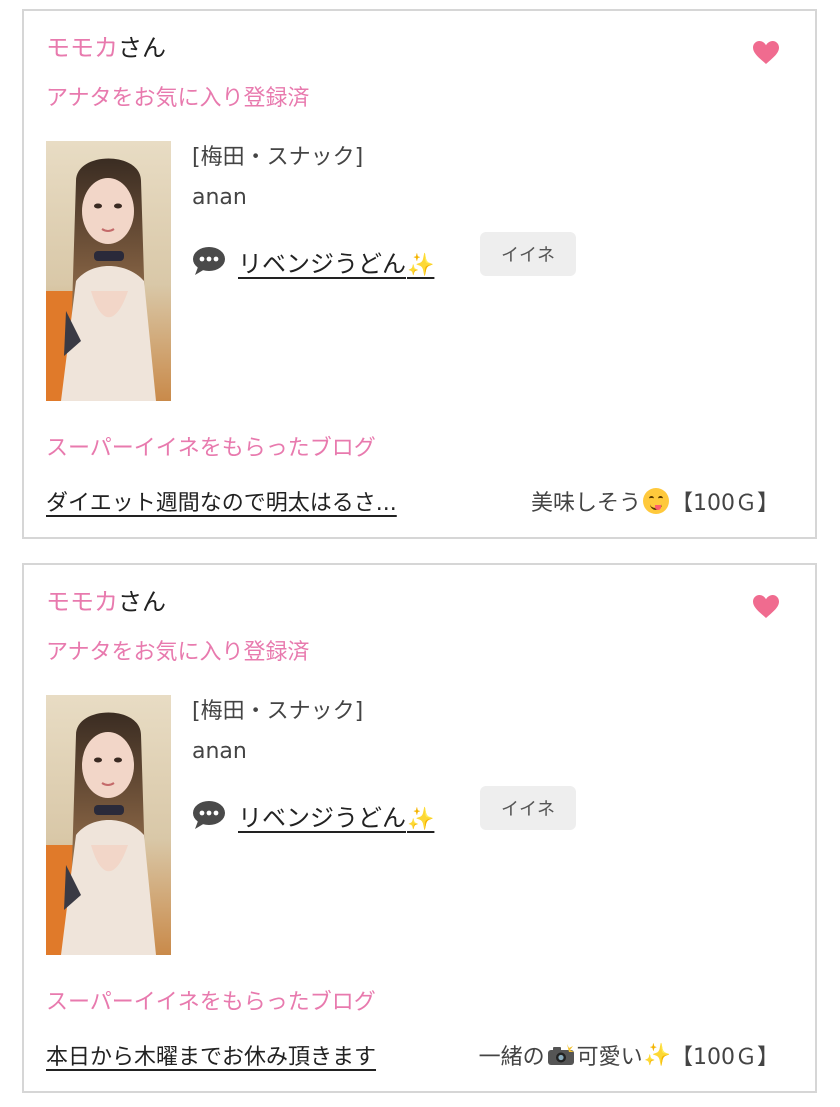 This screenshot has height=1107, width=840. What do you see at coordinates (511, 1057) in the screenshot?
I see `comment-text: 一緒の` at bounding box center [511, 1057].